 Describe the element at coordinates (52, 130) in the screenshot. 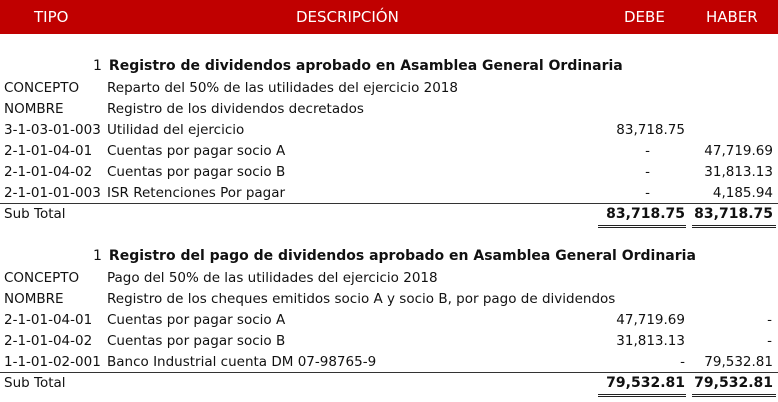

I see `account-code: 3-1-03-01-003` at that location.